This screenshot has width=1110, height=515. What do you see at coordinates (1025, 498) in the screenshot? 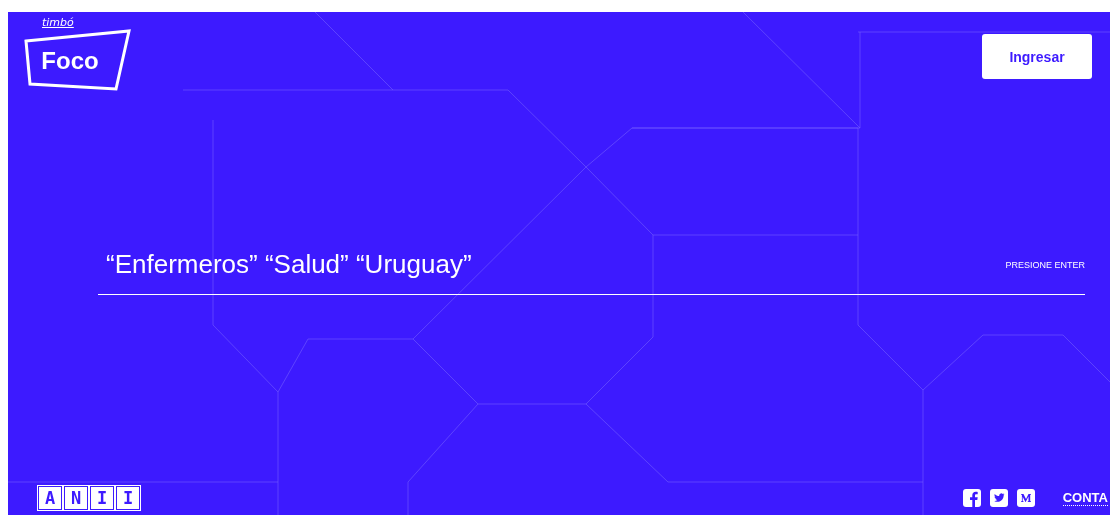
I see `medium-icon` at bounding box center [1025, 498].